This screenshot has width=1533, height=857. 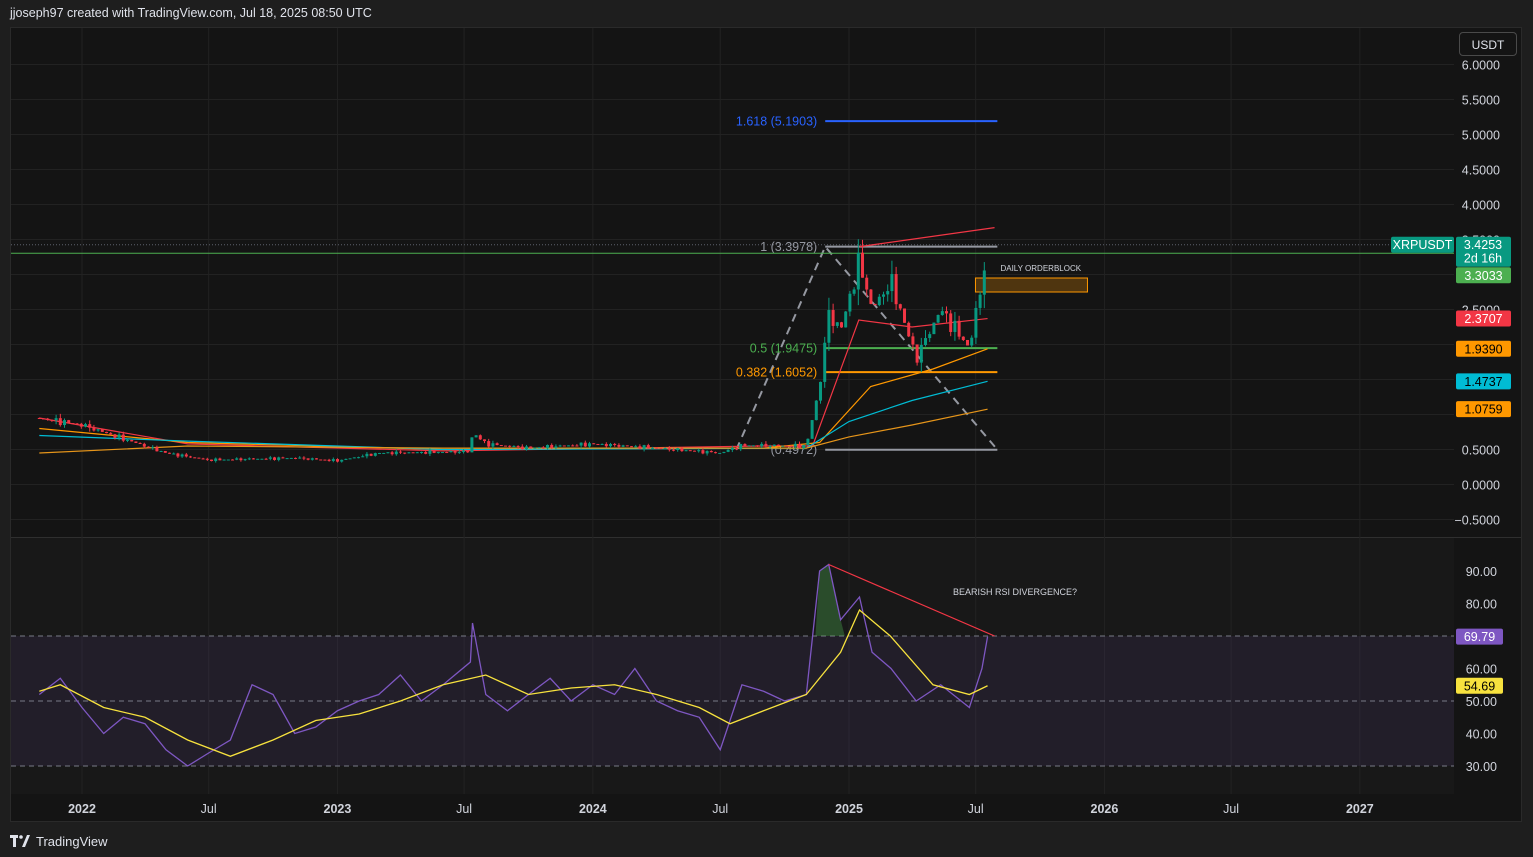 I want to click on time-tick-label: 2027, so click(x=1360, y=809).